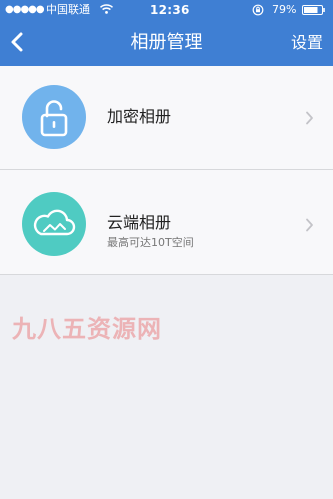  I want to click on cloud-icon, so click(54, 224).